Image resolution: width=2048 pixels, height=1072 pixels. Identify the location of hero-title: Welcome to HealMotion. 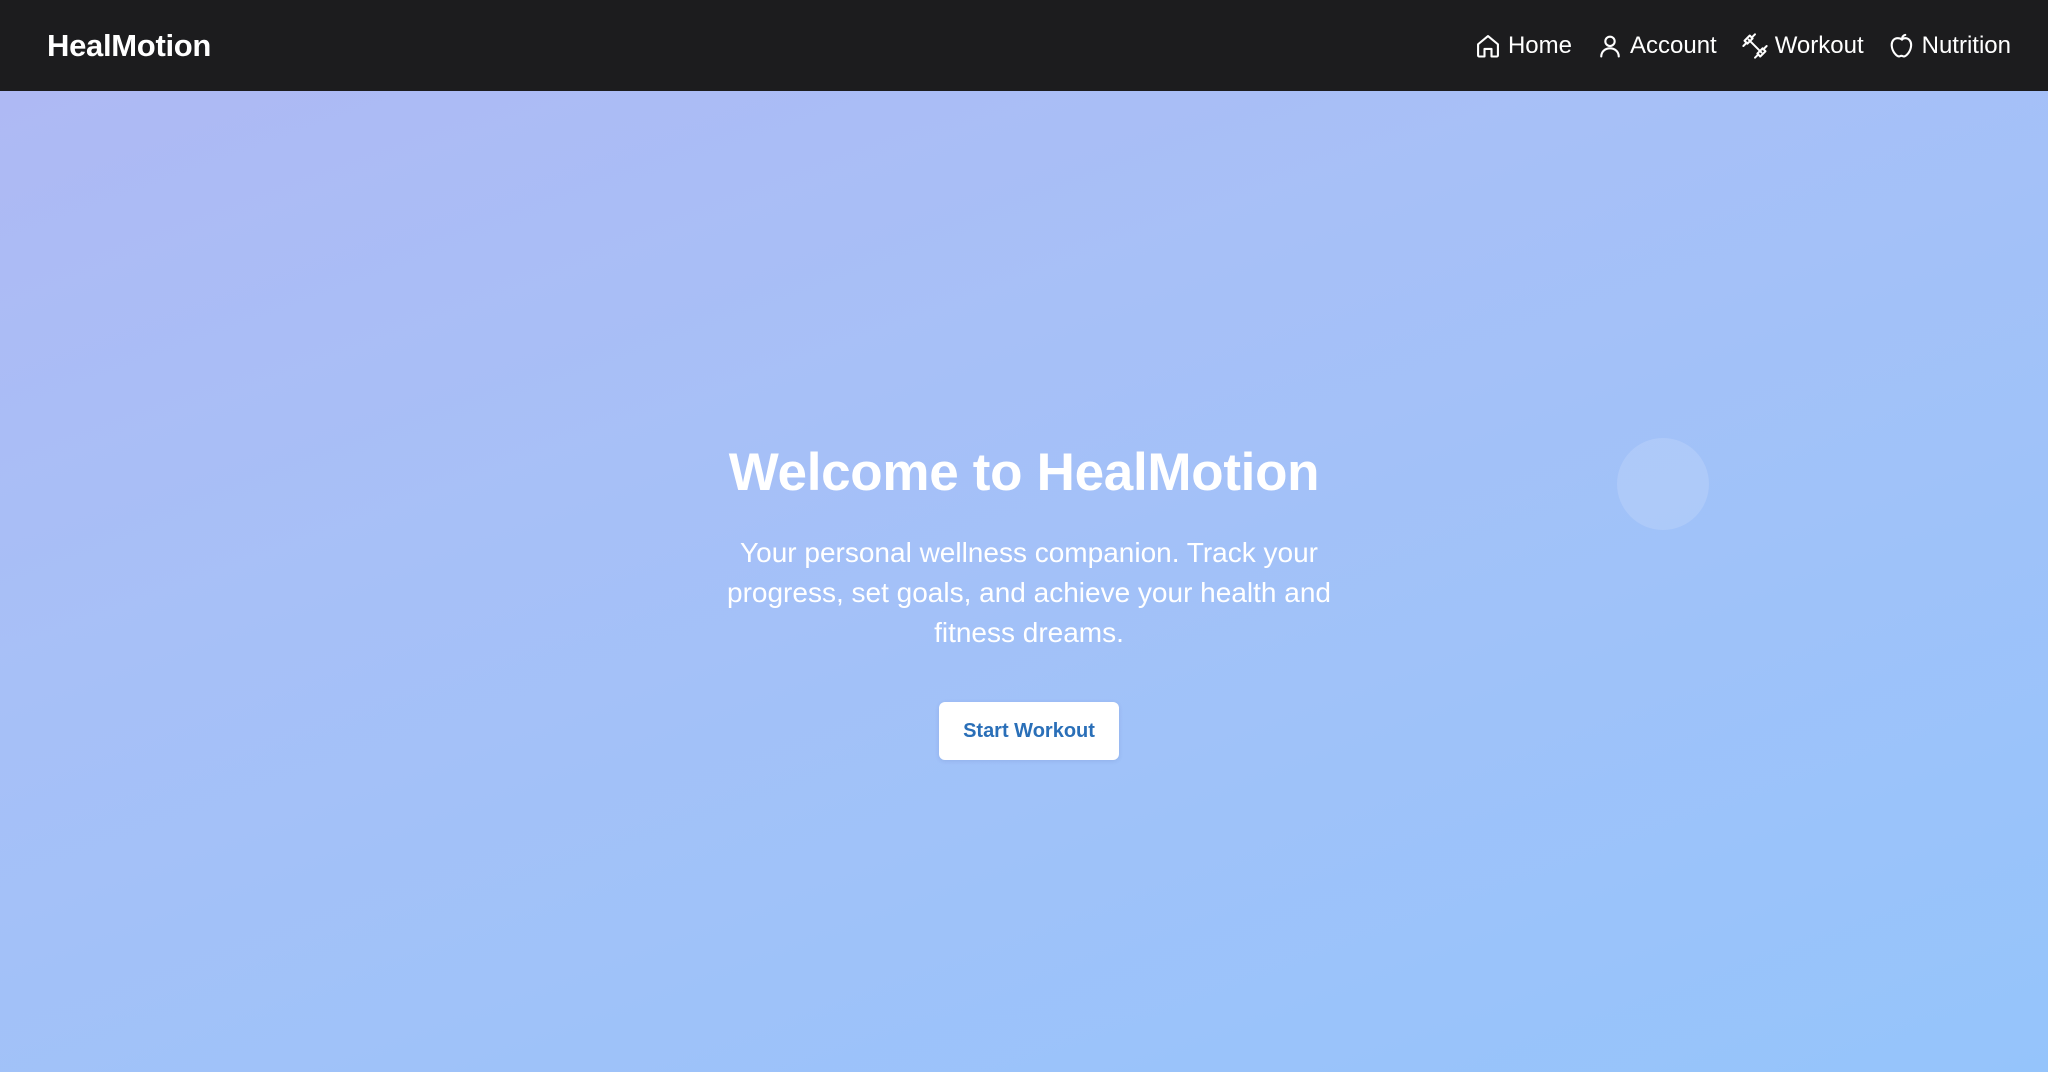
(1024, 472).